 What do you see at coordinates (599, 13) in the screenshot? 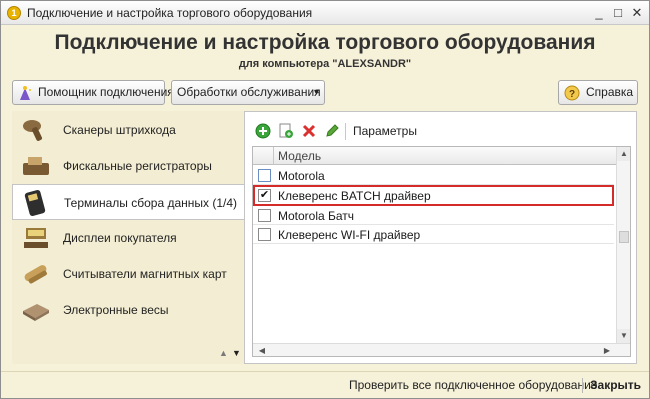
I see `minimize-button: _` at bounding box center [599, 13].